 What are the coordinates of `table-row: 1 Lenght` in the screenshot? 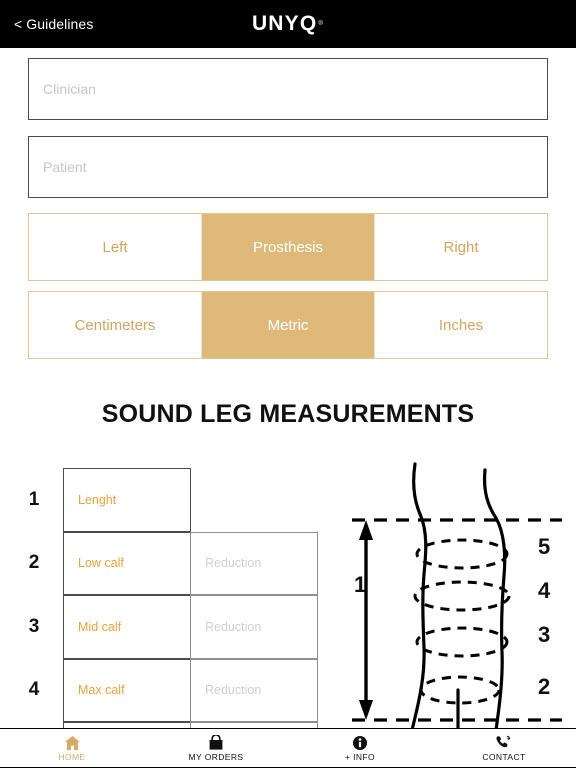 It's located at (165, 500).